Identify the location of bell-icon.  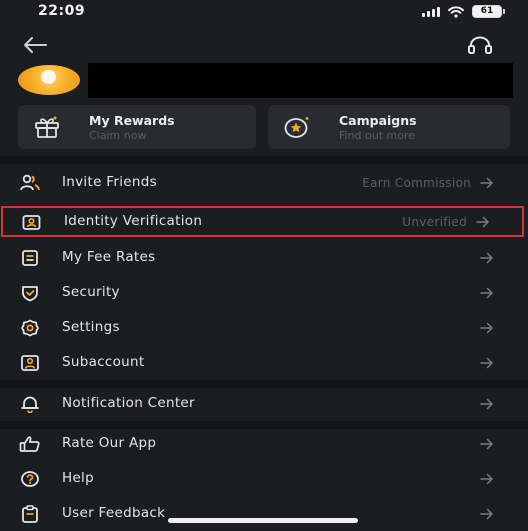
(30, 404).